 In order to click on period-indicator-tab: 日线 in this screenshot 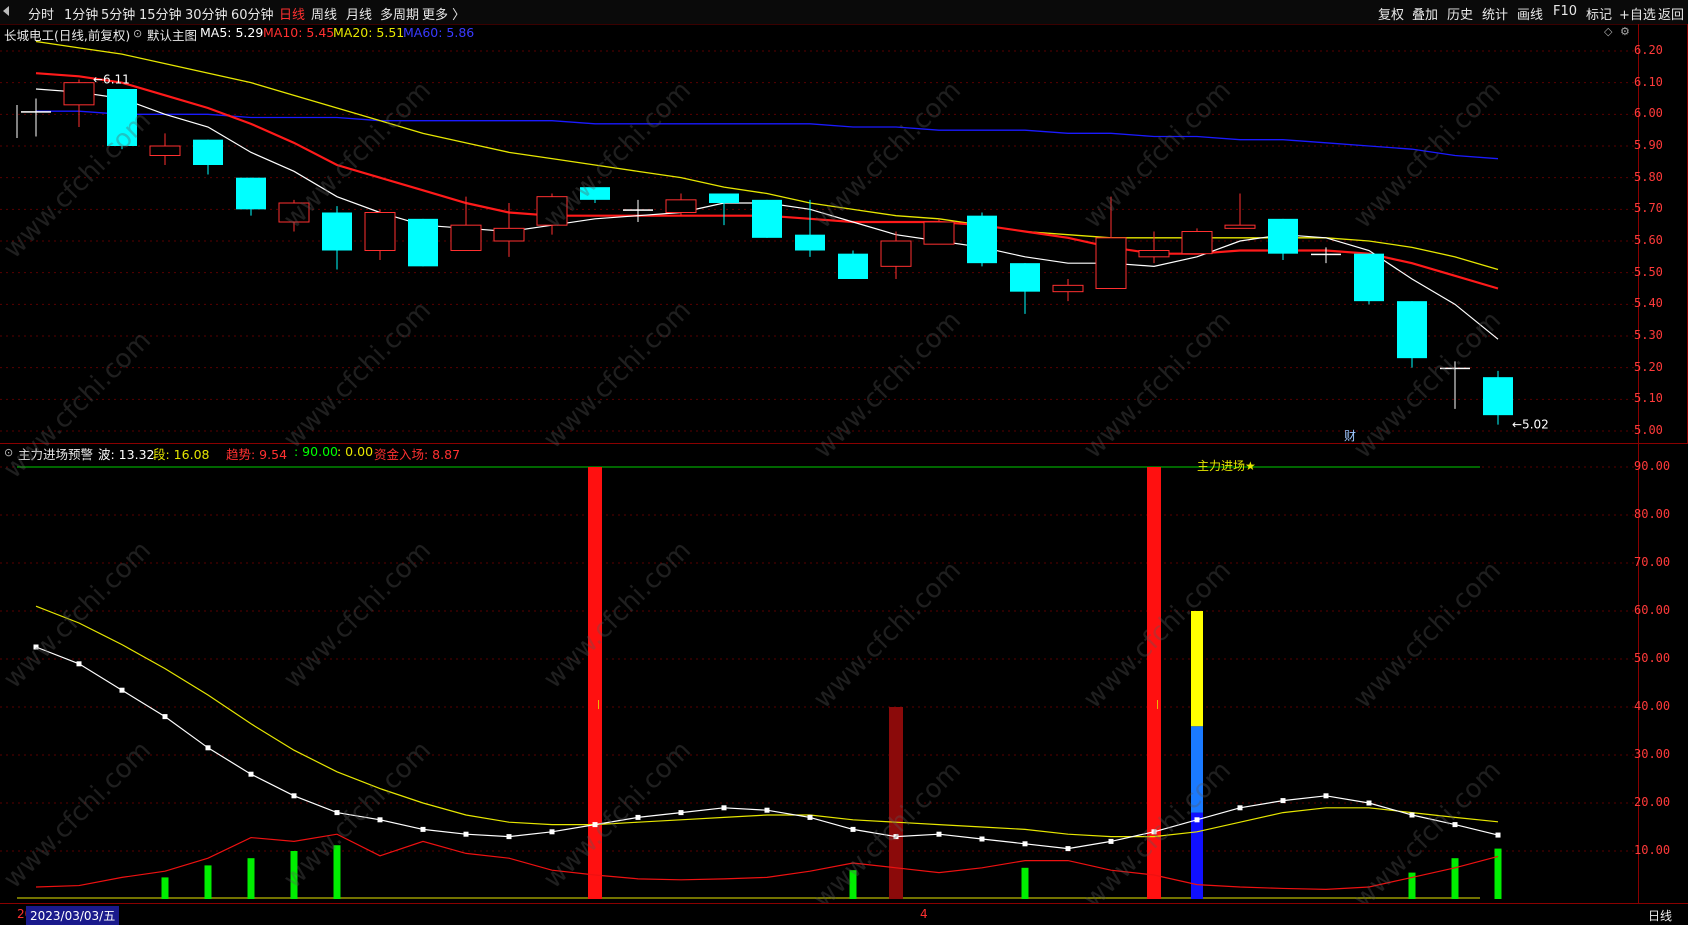, I will do `click(1660, 915)`.